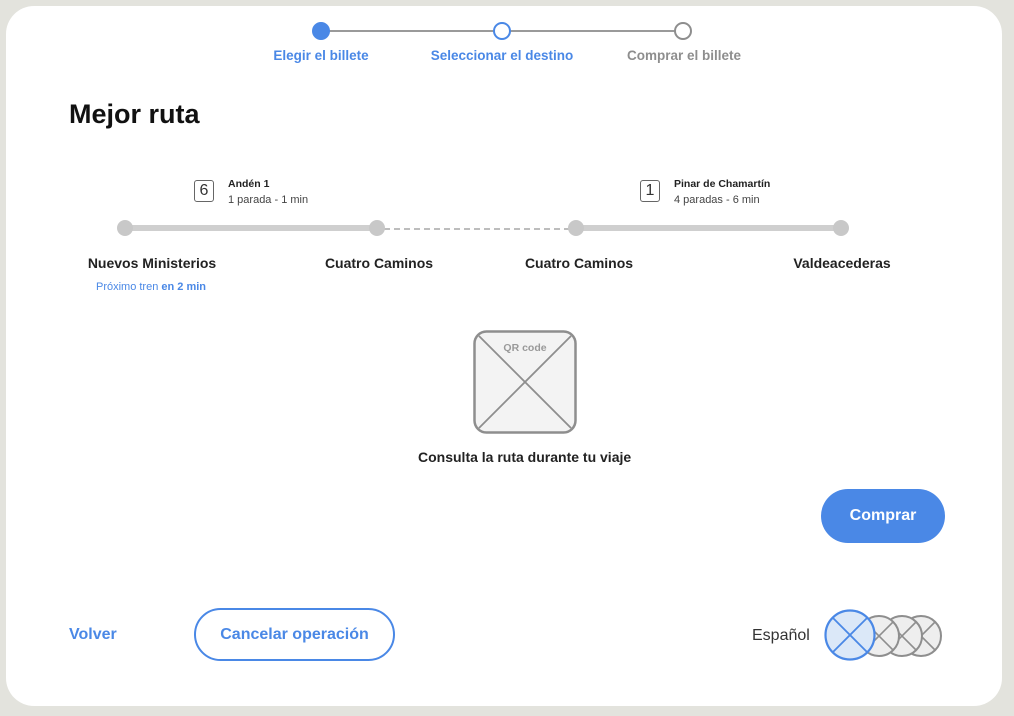  I want to click on leg-1-platform: Andén 1, so click(249, 184).